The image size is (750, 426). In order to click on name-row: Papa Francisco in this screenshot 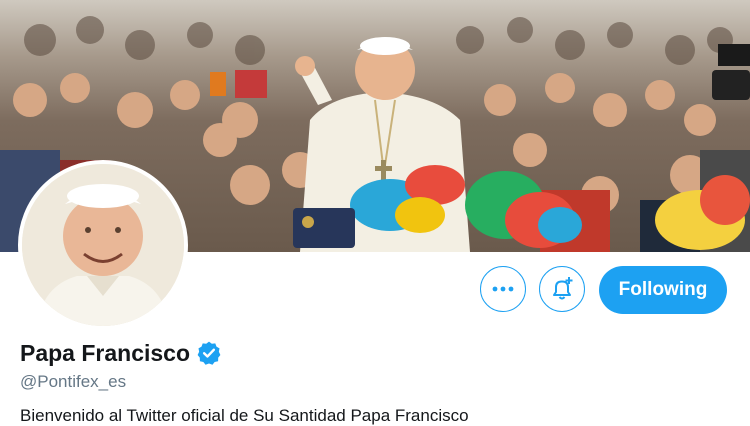, I will do `click(121, 353)`.